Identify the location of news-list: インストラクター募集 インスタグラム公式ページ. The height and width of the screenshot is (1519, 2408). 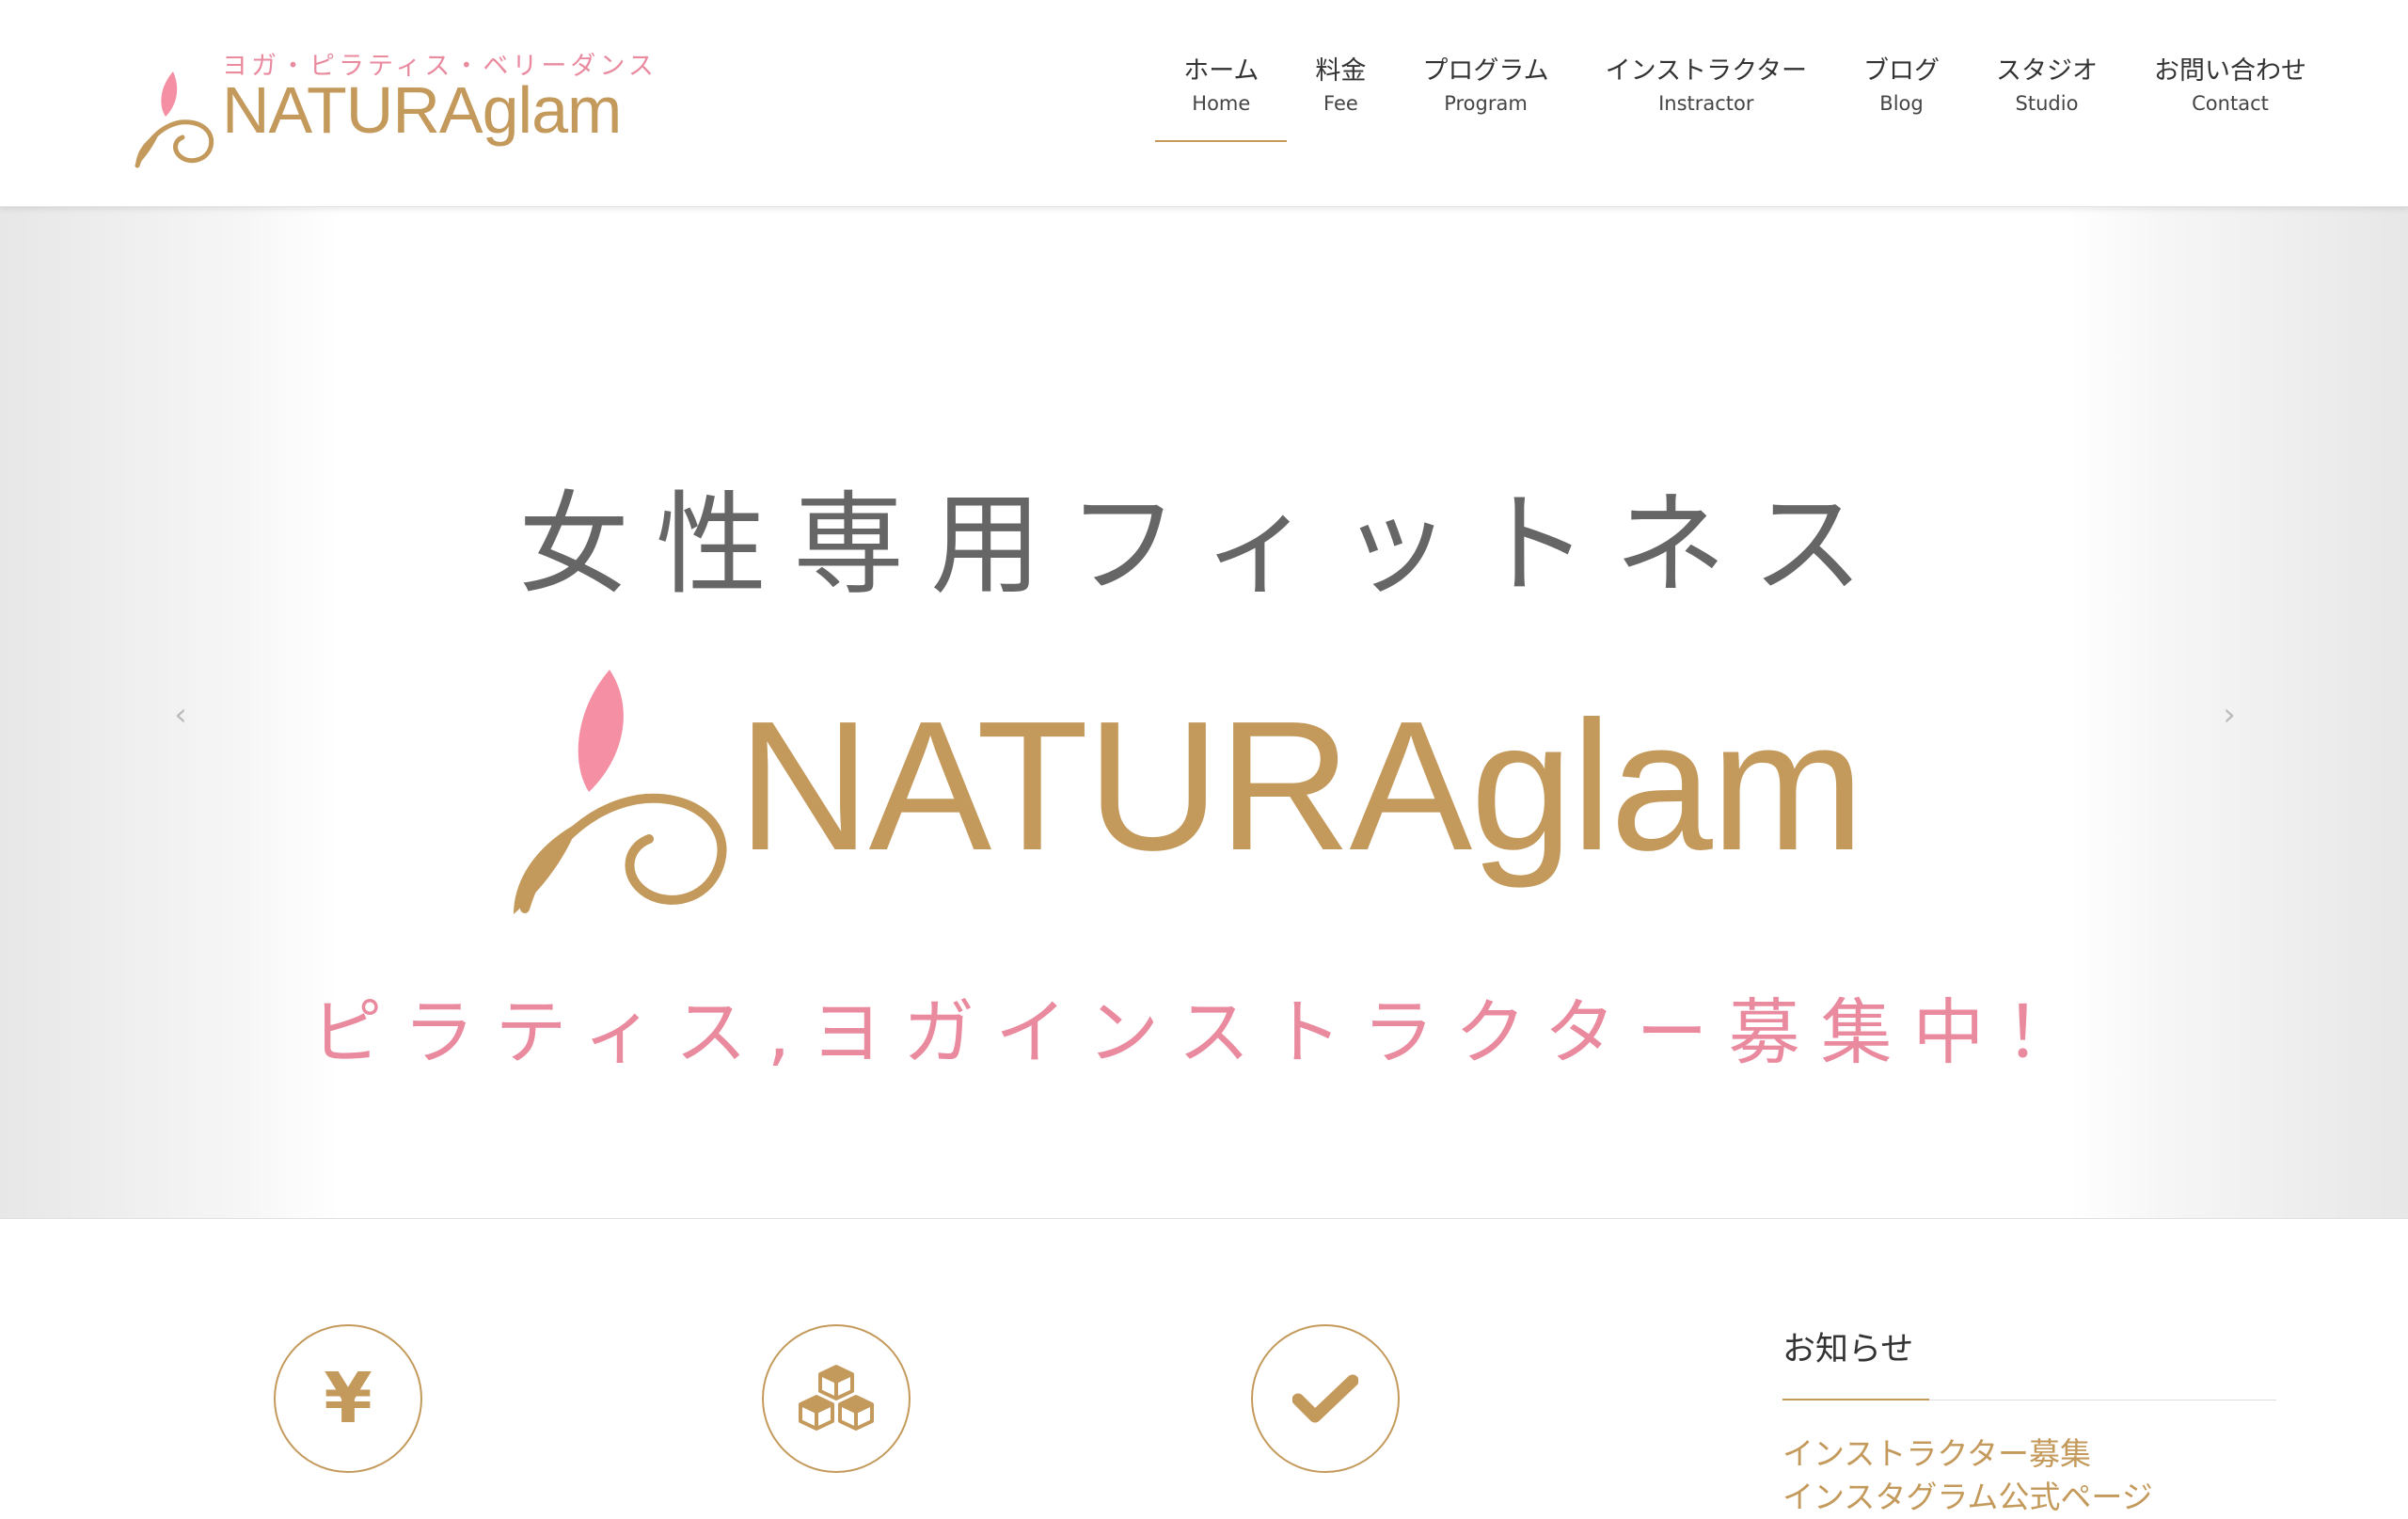
(2029, 1475).